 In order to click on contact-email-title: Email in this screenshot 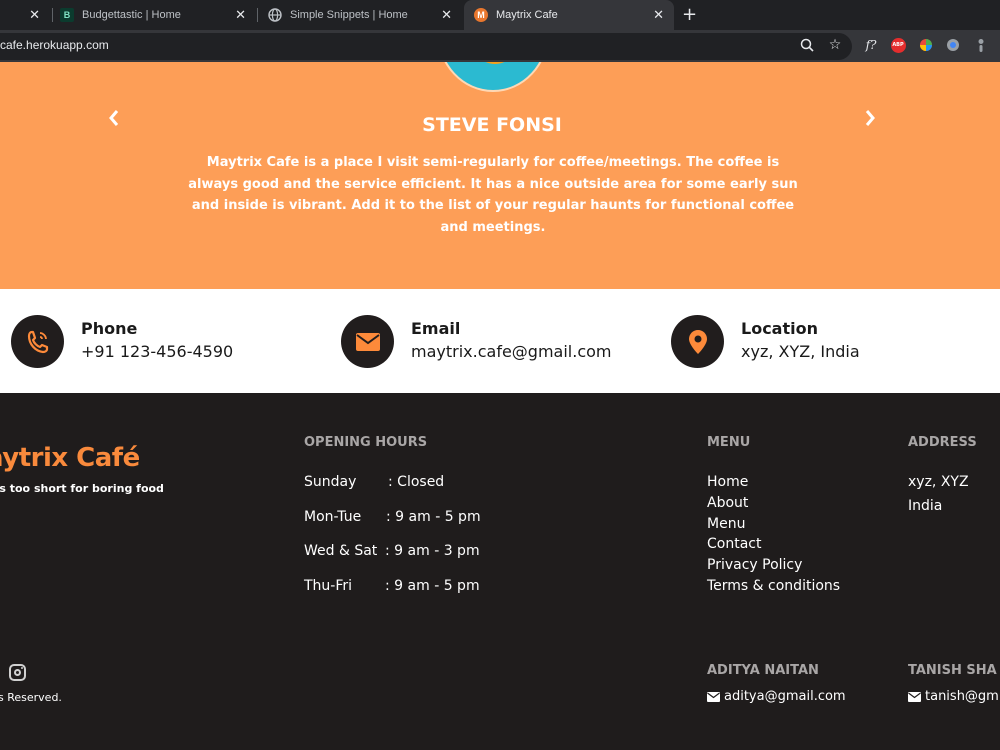, I will do `click(436, 328)`.